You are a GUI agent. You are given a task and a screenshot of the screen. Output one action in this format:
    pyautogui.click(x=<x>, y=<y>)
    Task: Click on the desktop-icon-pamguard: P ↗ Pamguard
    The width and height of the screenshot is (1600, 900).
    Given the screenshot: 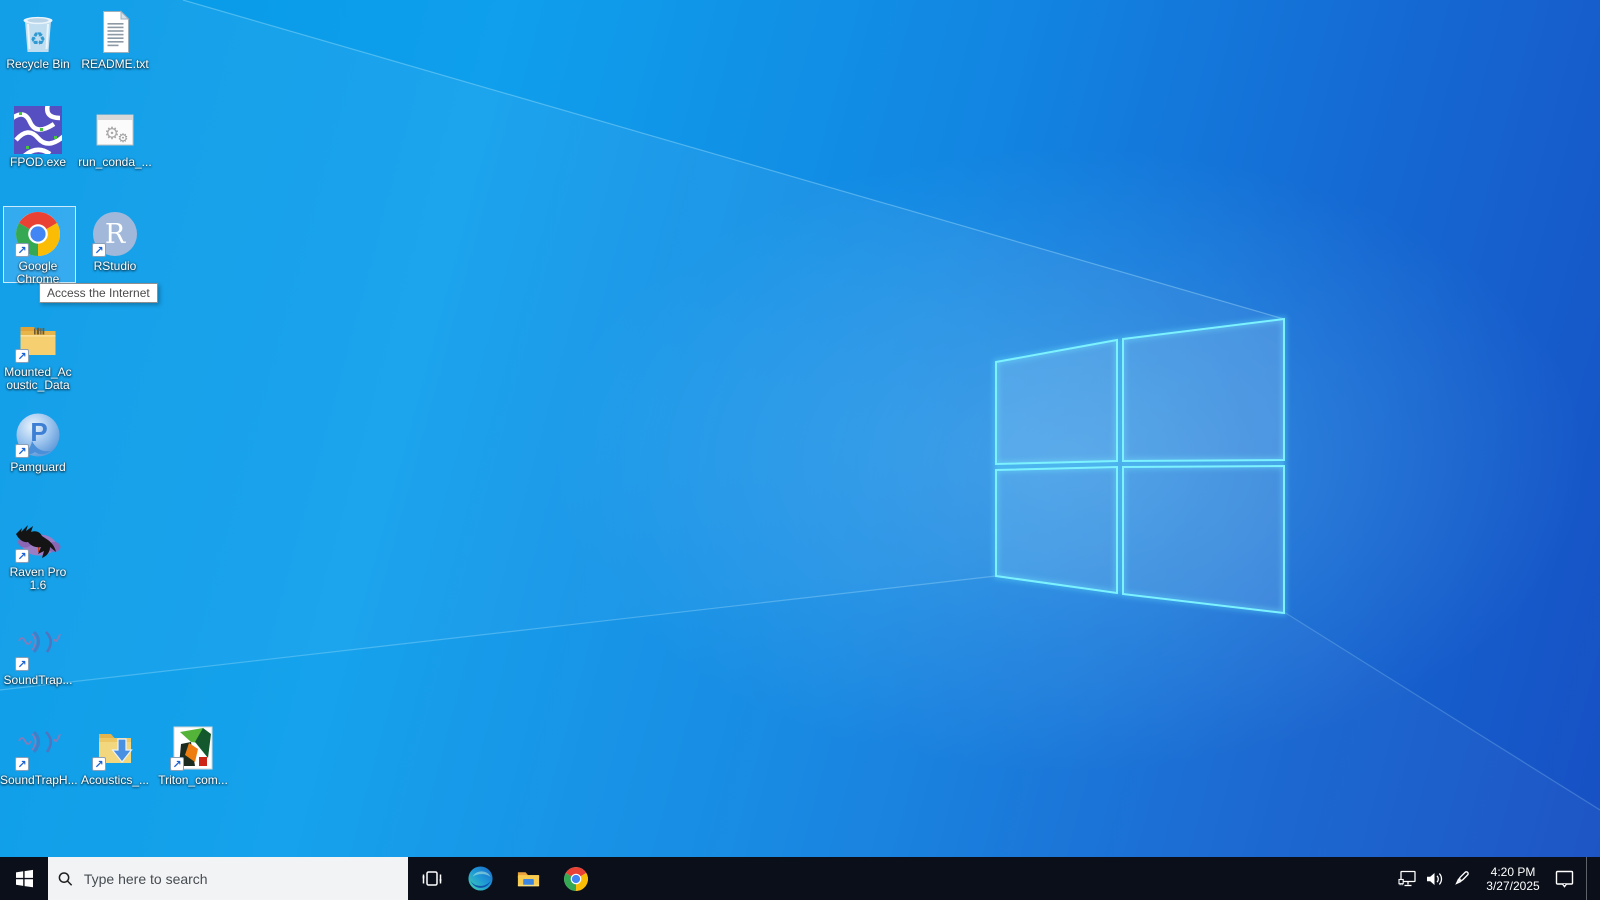 What is the action you would take?
    pyautogui.click(x=38, y=442)
    